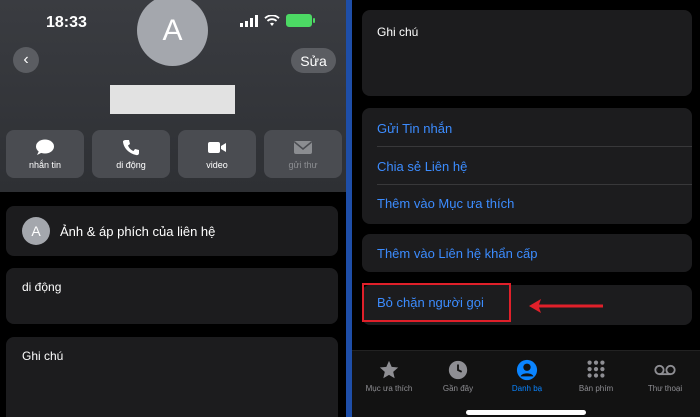 The height and width of the screenshot is (417, 700). I want to click on tab-voicemail: Thư thoại, so click(665, 376).